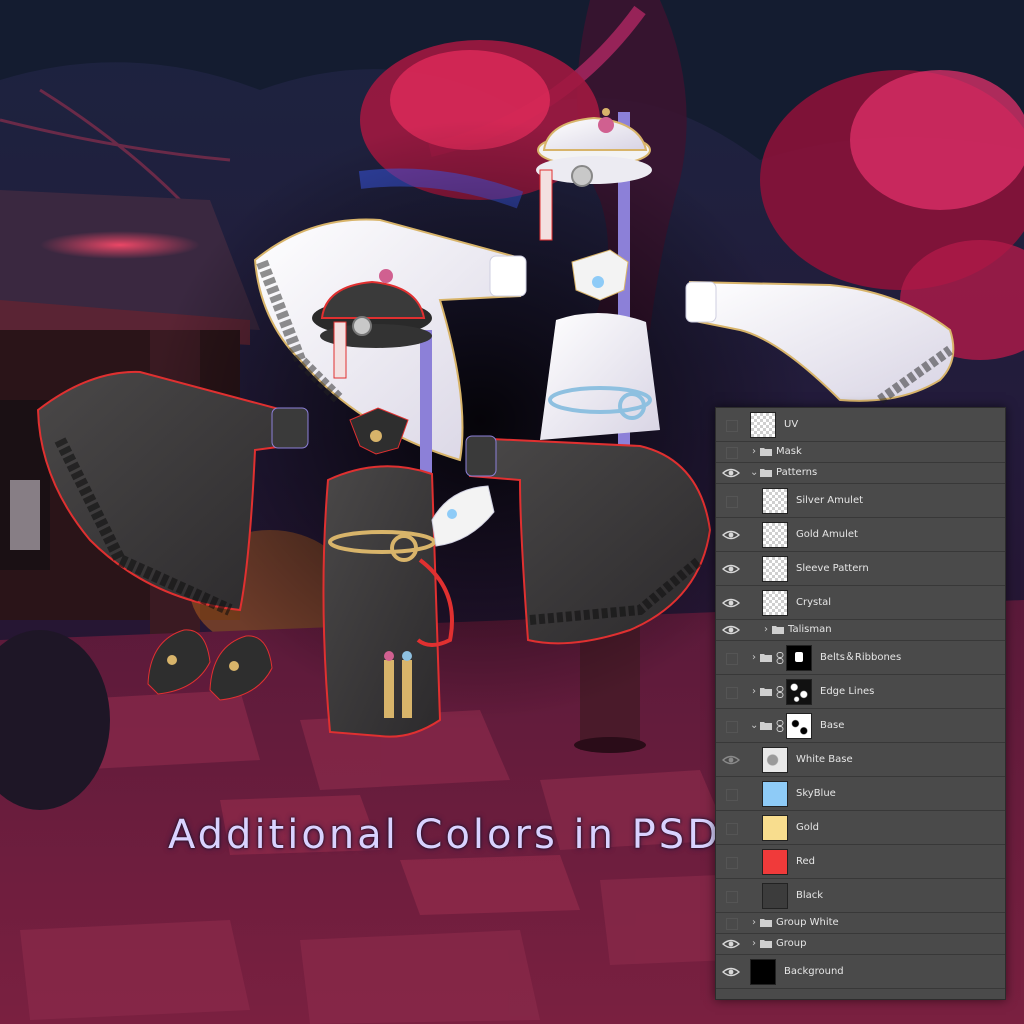 The image size is (1024, 1024). What do you see at coordinates (827, 534) in the screenshot?
I see `layer-name: Gold Amulet` at bounding box center [827, 534].